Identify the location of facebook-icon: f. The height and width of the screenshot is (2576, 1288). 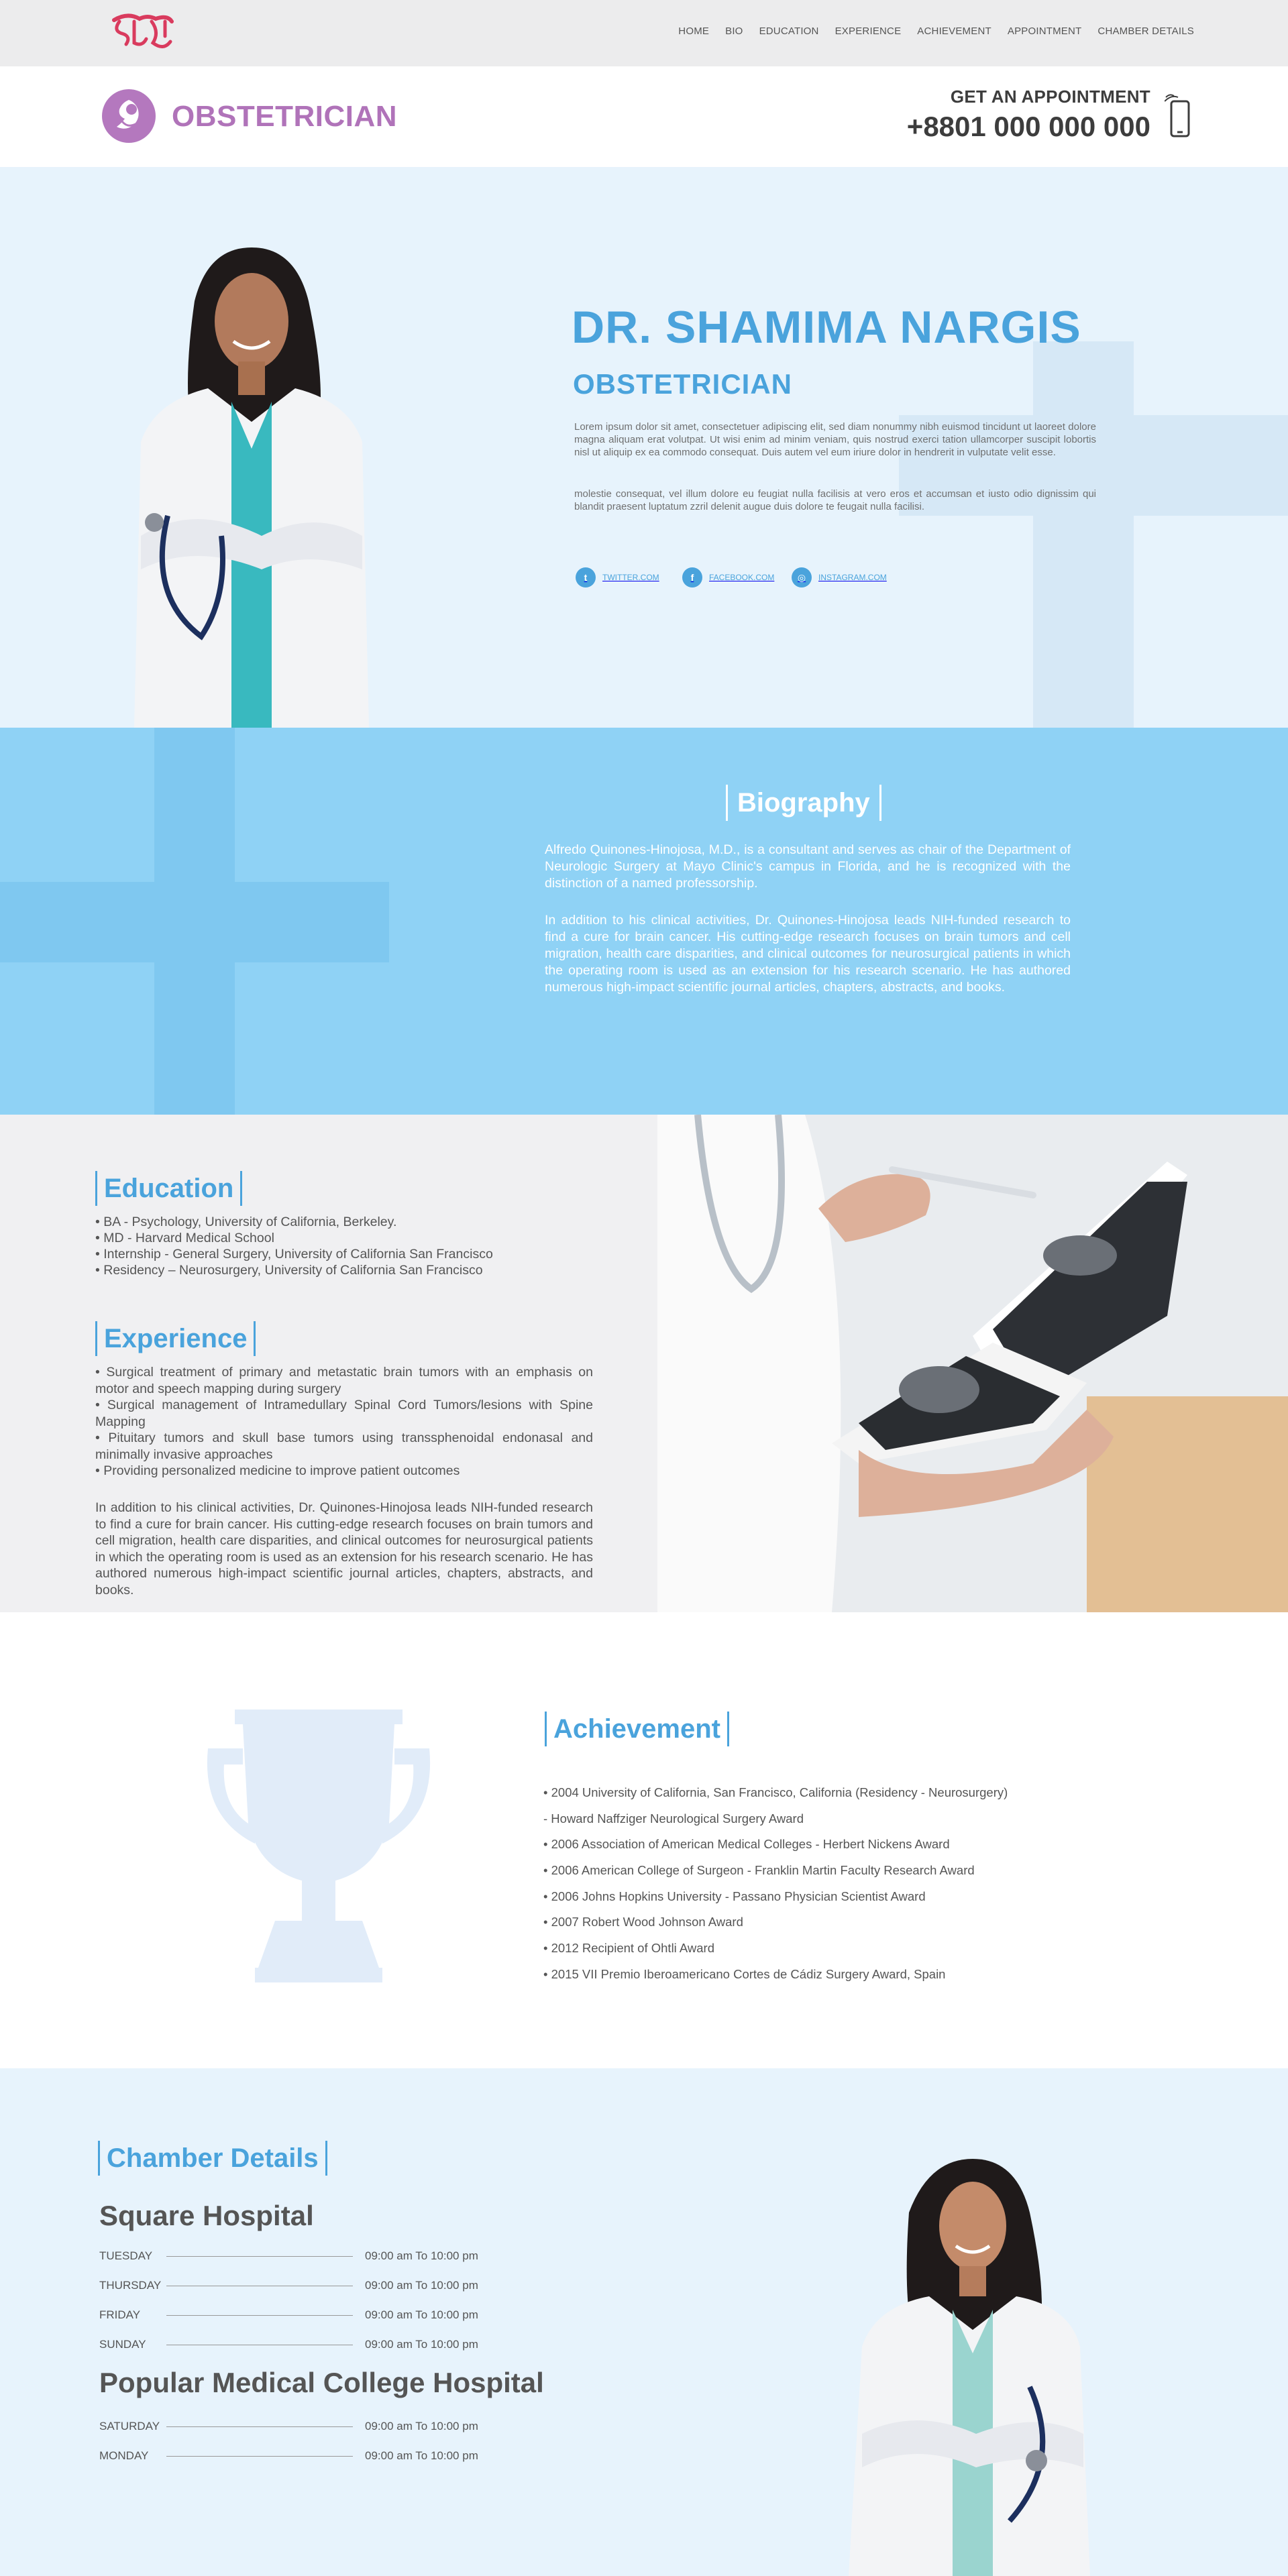
(692, 577).